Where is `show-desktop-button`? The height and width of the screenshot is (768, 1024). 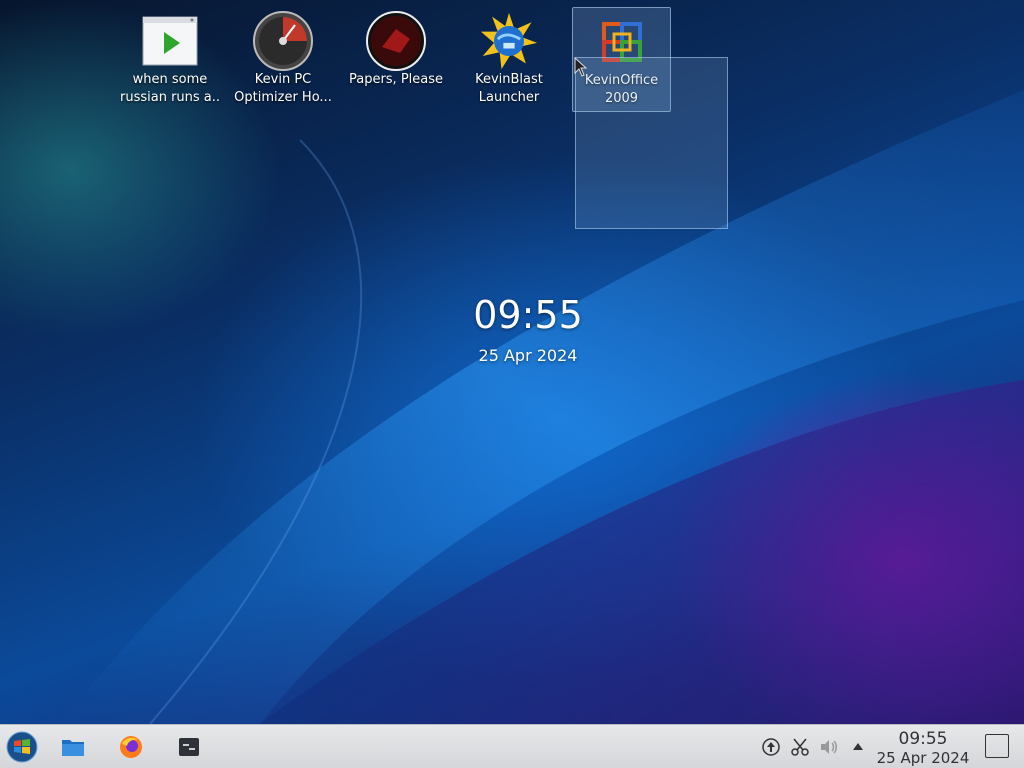
show-desktop-button is located at coordinates (997, 746).